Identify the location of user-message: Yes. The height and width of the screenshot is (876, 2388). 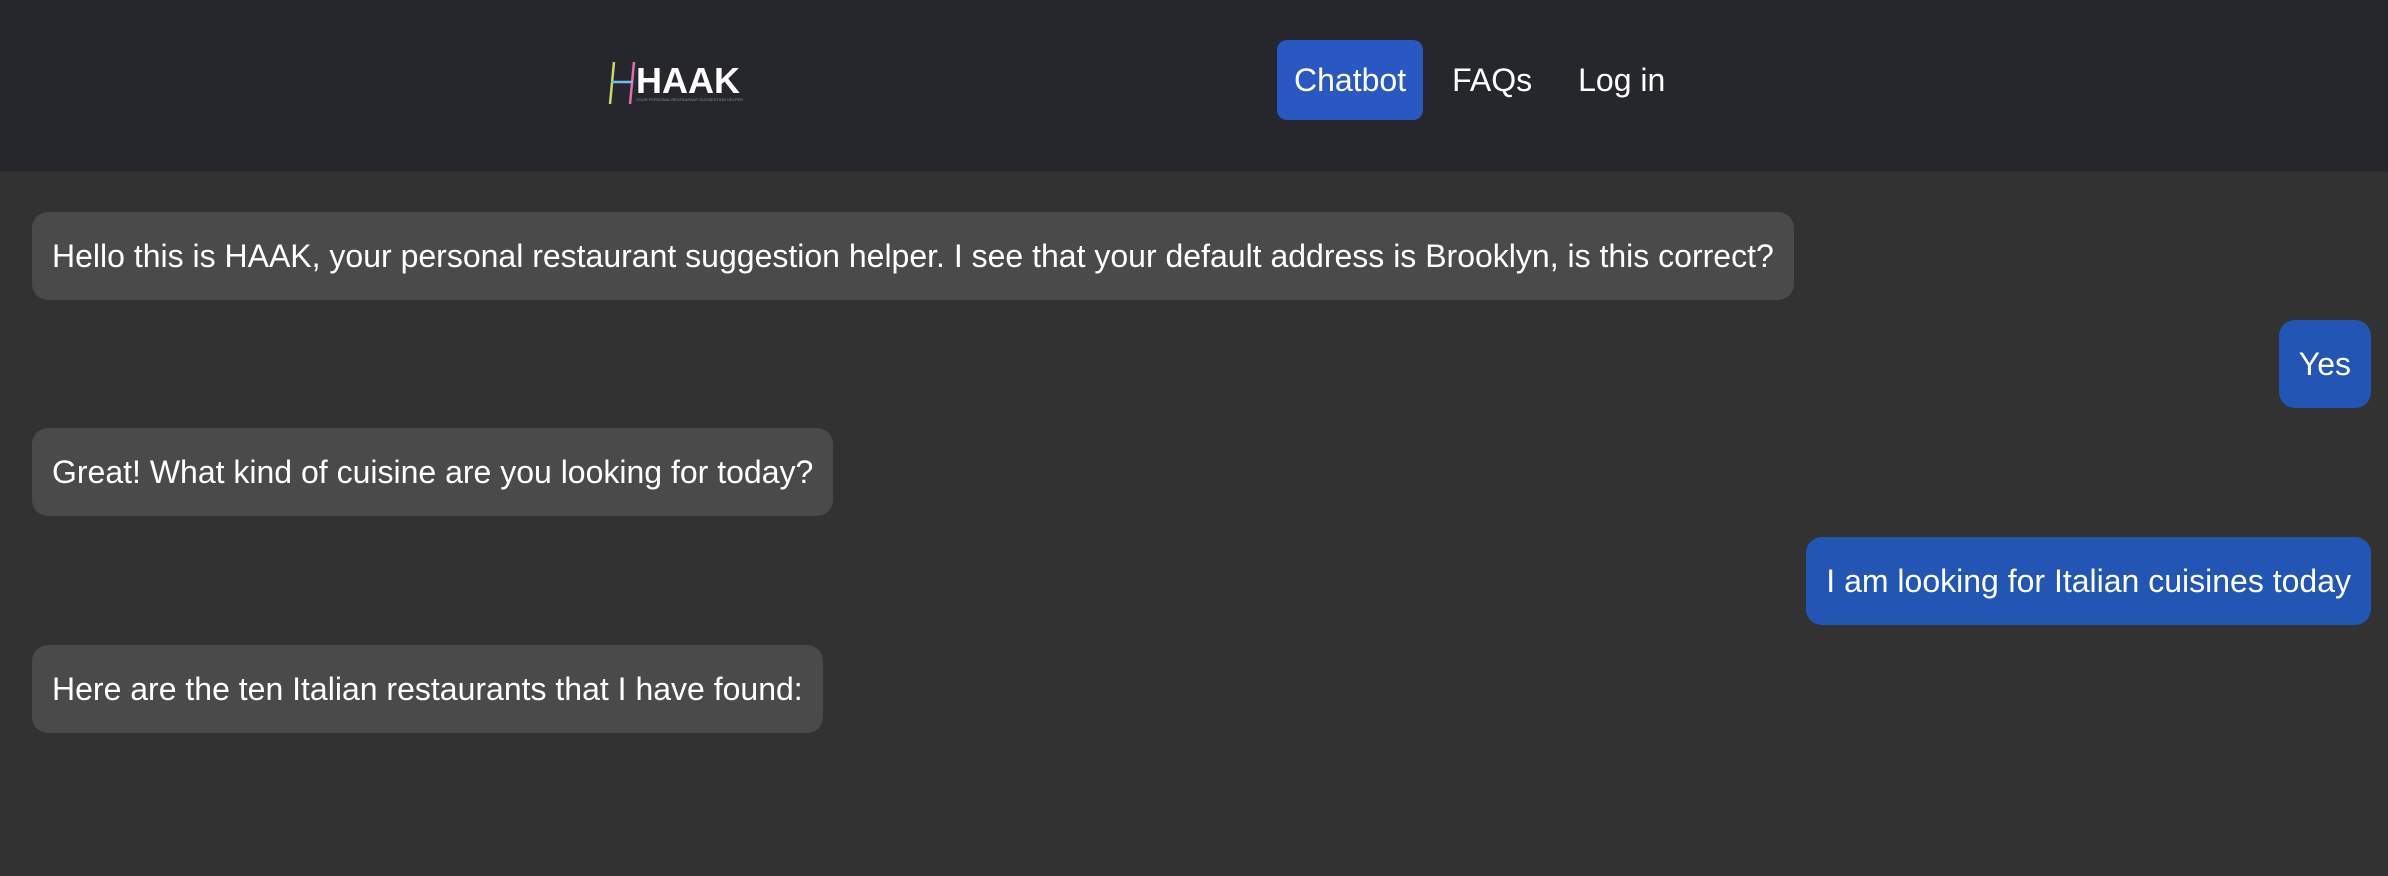
(2324, 364).